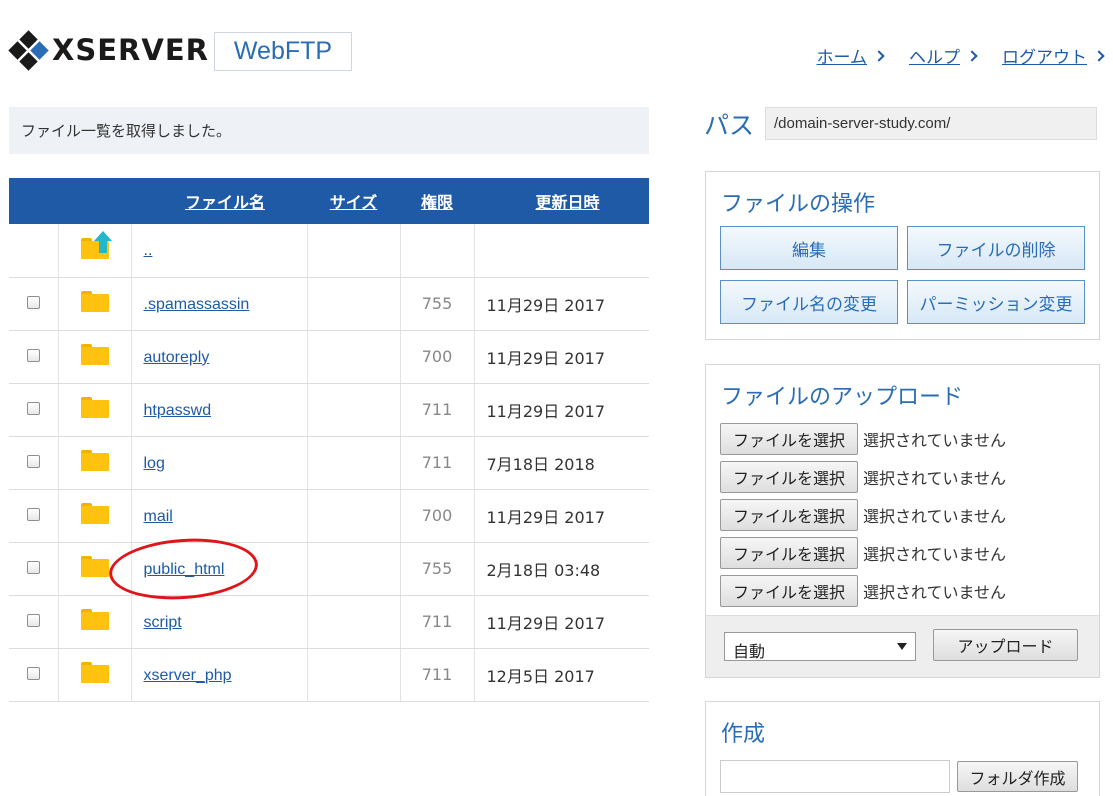 The height and width of the screenshot is (796, 1113). Describe the element at coordinates (561, 569) in the screenshot. I see `file-modified-date: 2月18日 03:48` at that location.